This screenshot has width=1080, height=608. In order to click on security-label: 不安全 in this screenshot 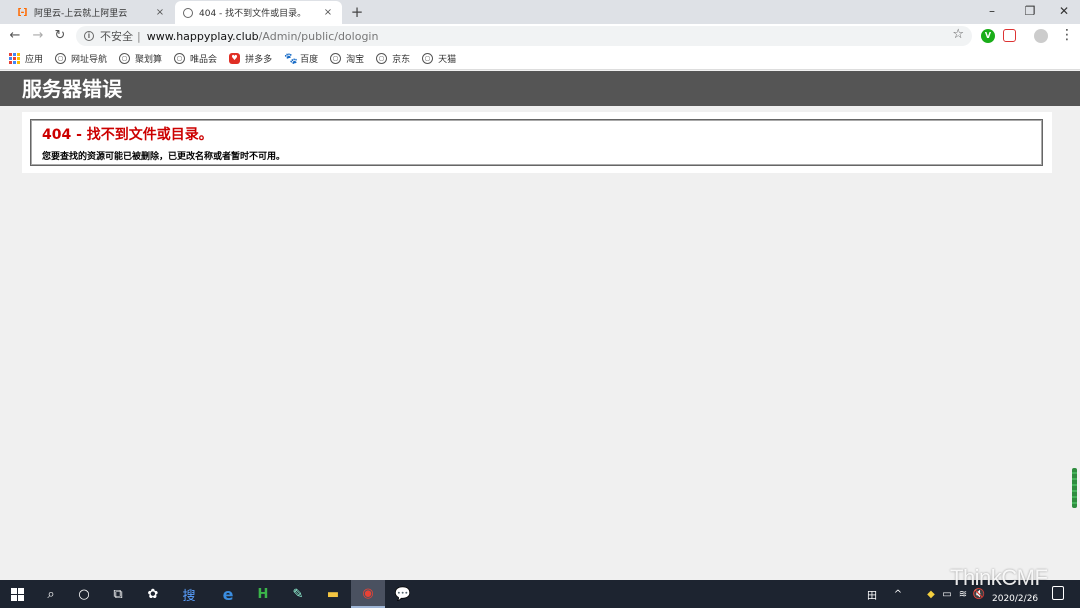, I will do `click(116, 36)`.